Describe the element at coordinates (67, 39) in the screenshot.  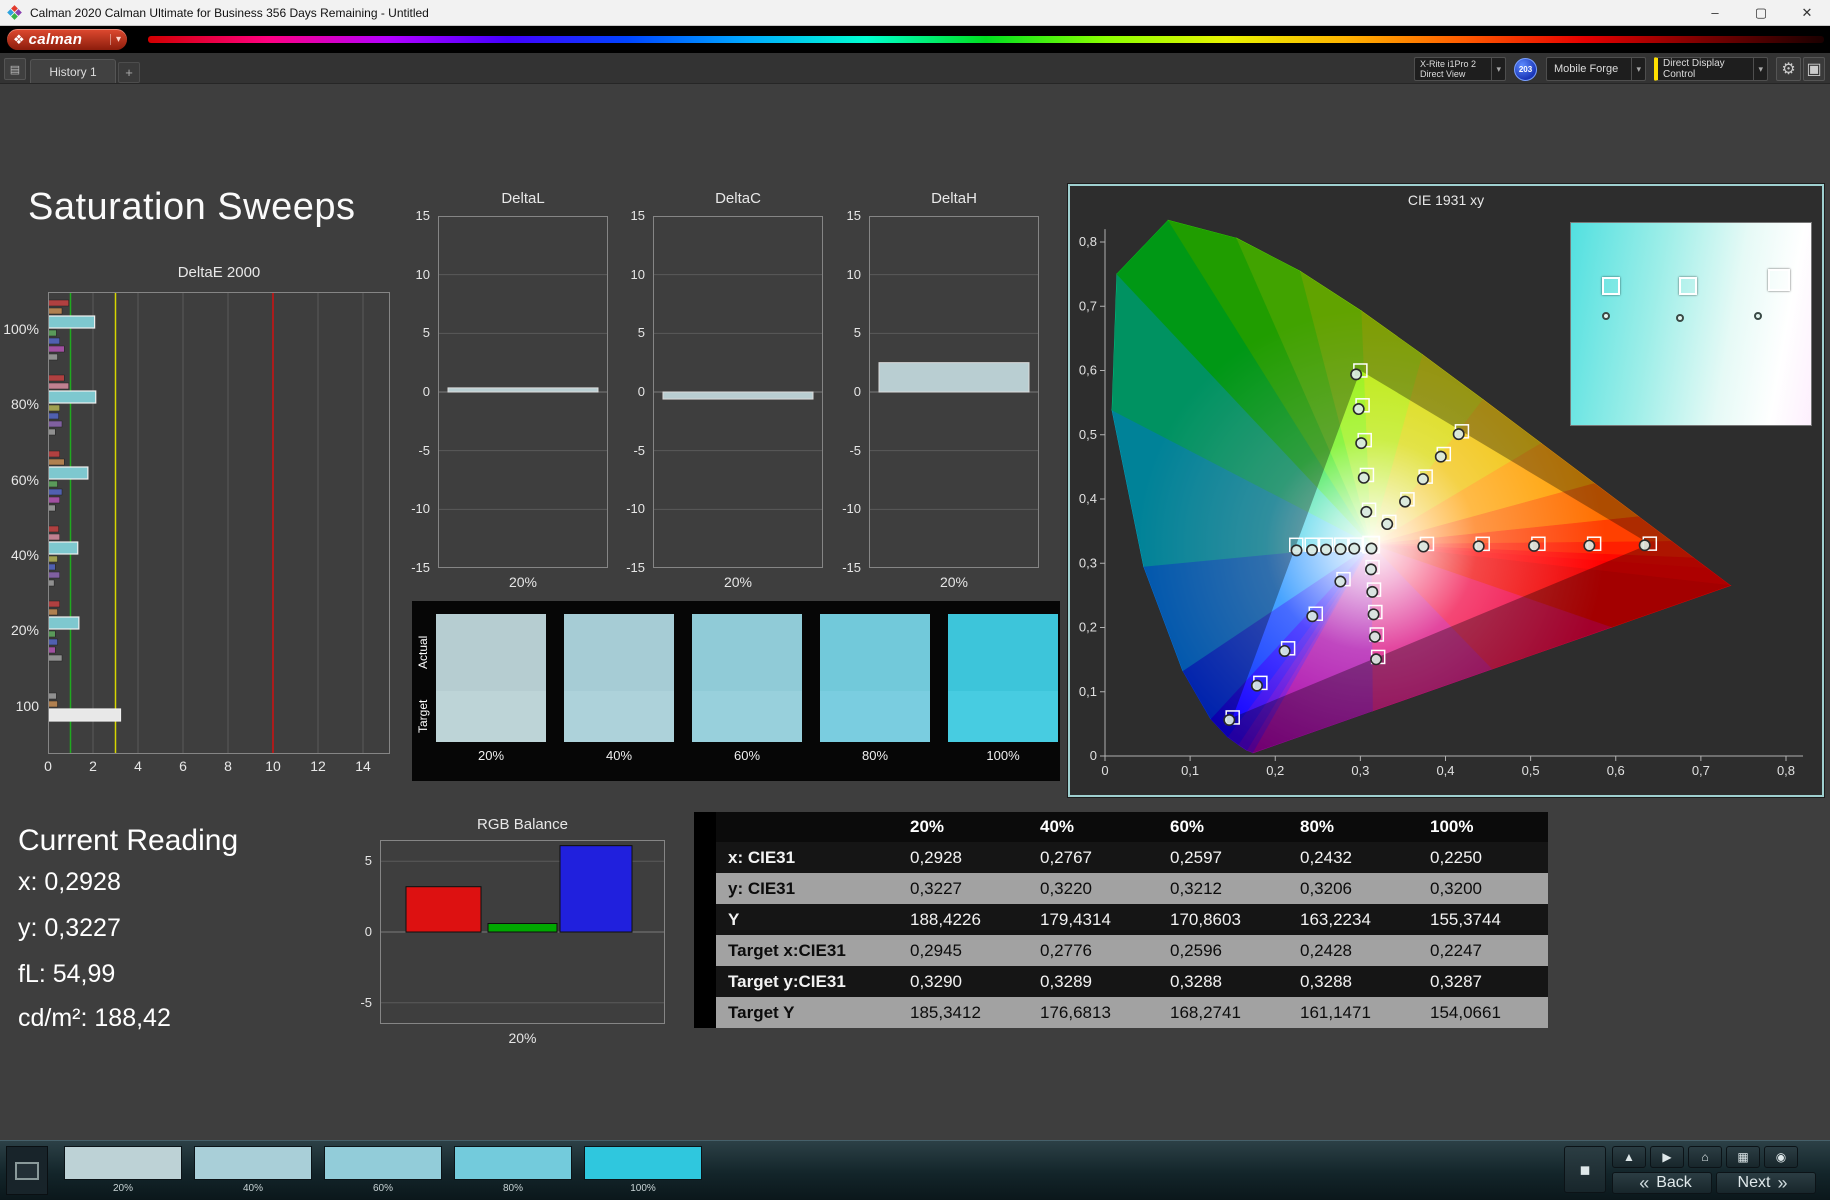
I see `calman-main-menu-button: ❖ calman ▾` at that location.